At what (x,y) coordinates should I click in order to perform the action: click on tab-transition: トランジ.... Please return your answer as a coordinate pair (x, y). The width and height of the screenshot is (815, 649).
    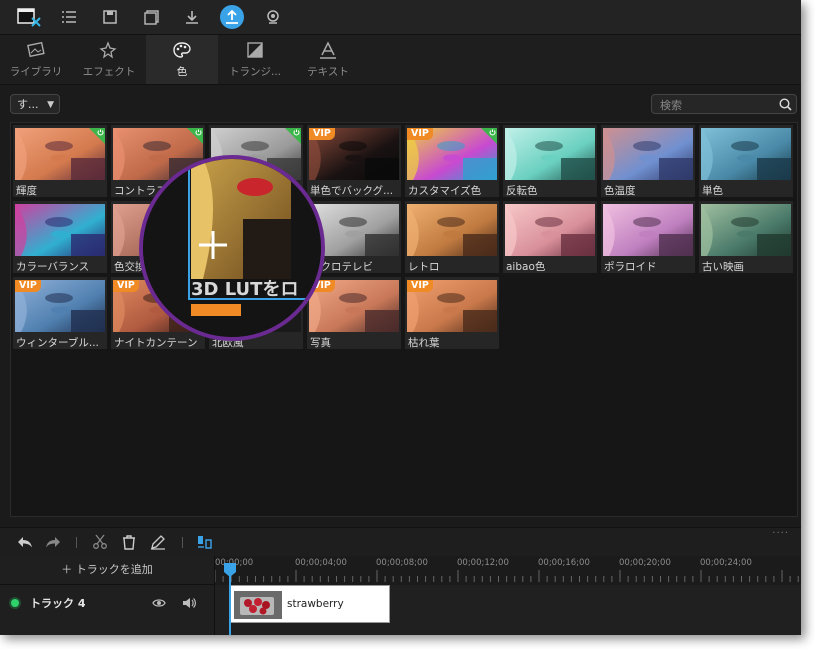
    Looking at the image, I should click on (255, 59).